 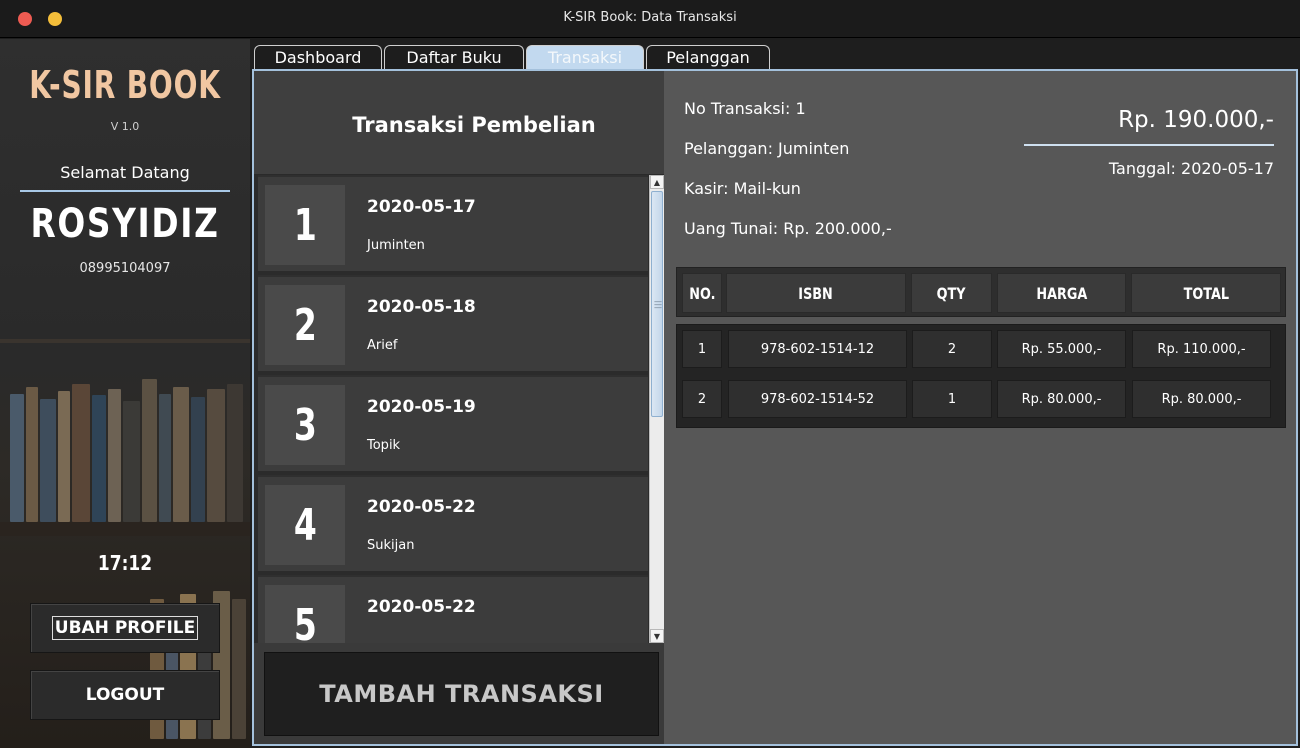 I want to click on transaction-date: 2020-05-19, so click(x=421, y=407).